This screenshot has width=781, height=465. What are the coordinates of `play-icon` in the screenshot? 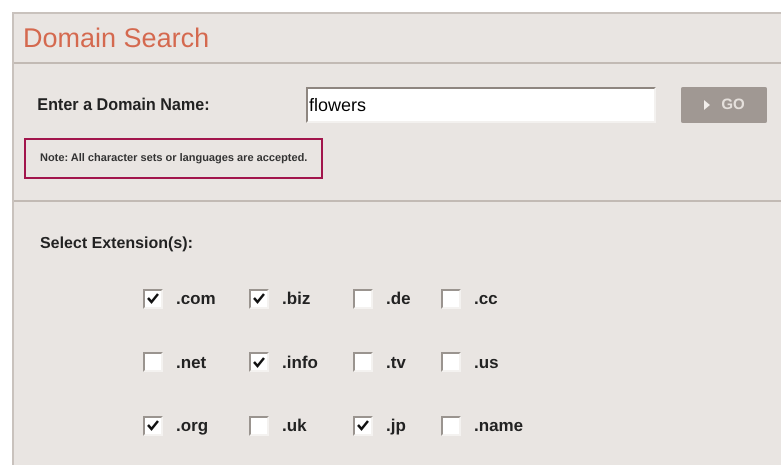 It's located at (707, 105).